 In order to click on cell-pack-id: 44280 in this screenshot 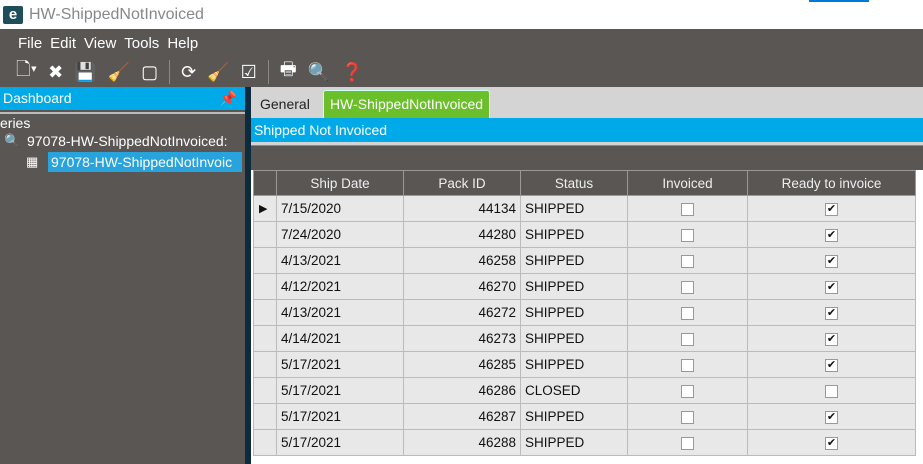, I will do `click(462, 234)`.